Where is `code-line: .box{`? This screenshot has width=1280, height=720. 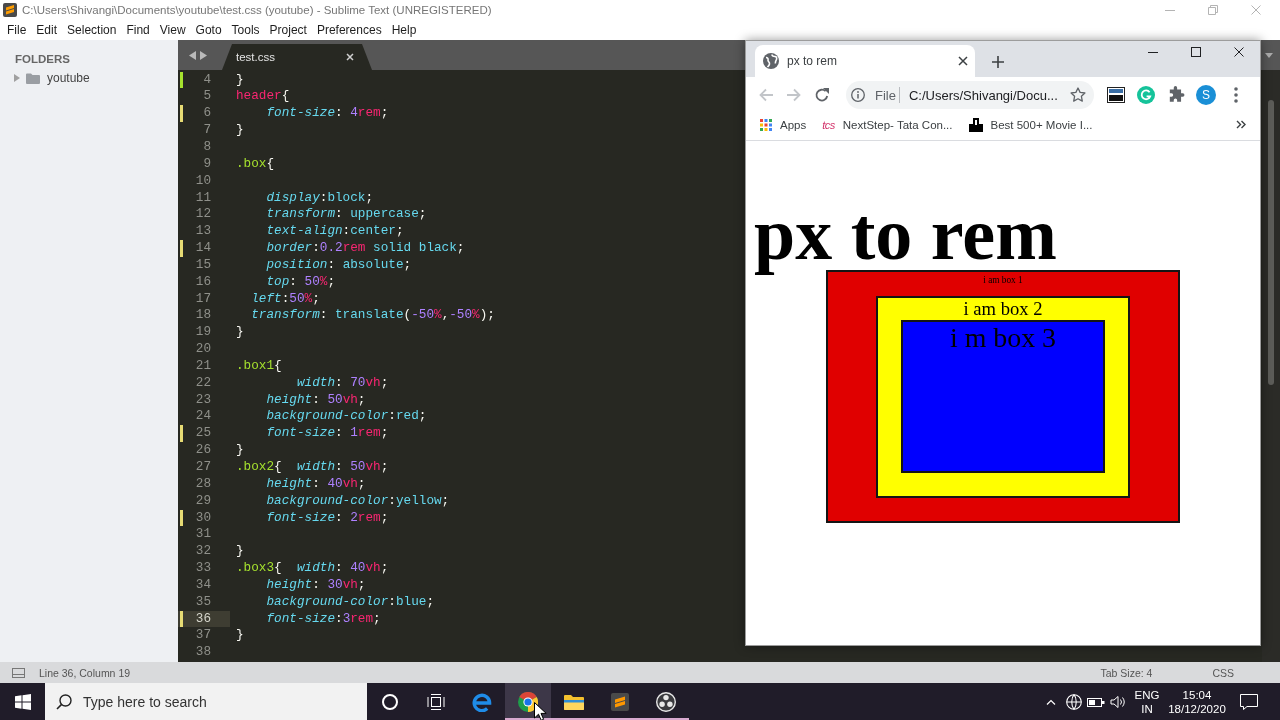 code-line: .box{ is located at coordinates (255, 164).